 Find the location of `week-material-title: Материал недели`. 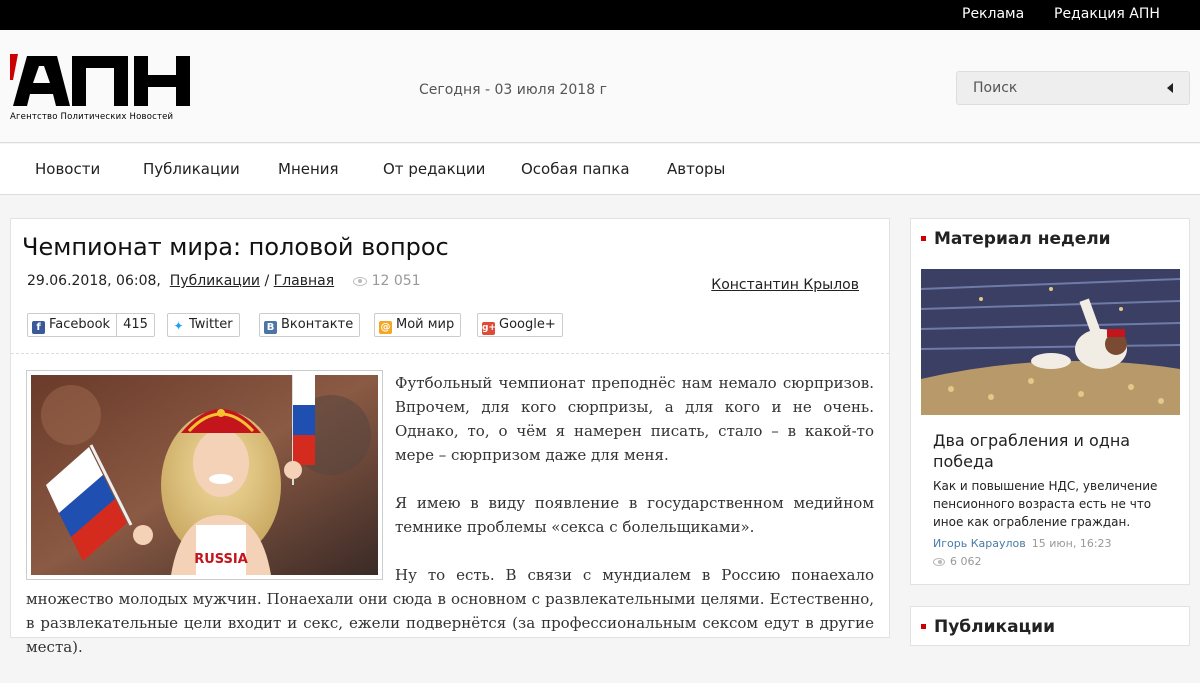

week-material-title: Материал недели is located at coordinates (1016, 239).